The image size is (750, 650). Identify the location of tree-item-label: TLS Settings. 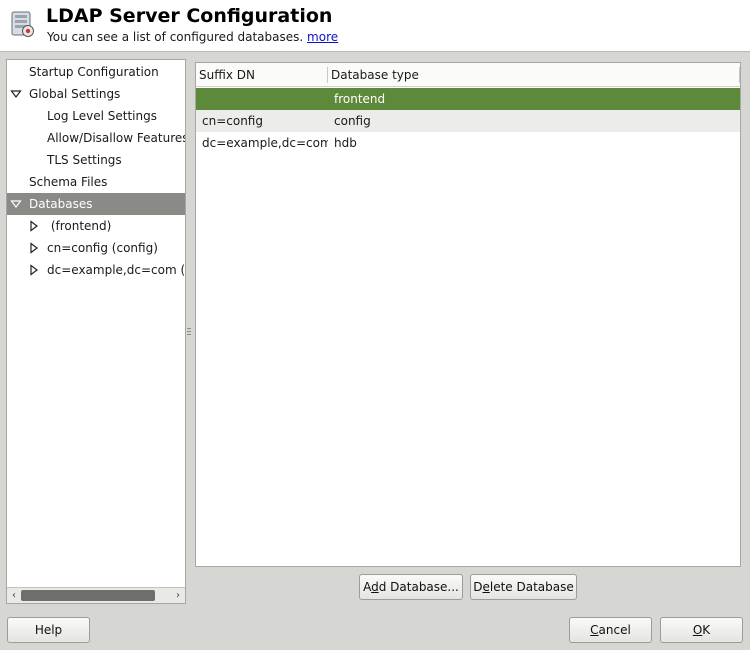
(84, 160).